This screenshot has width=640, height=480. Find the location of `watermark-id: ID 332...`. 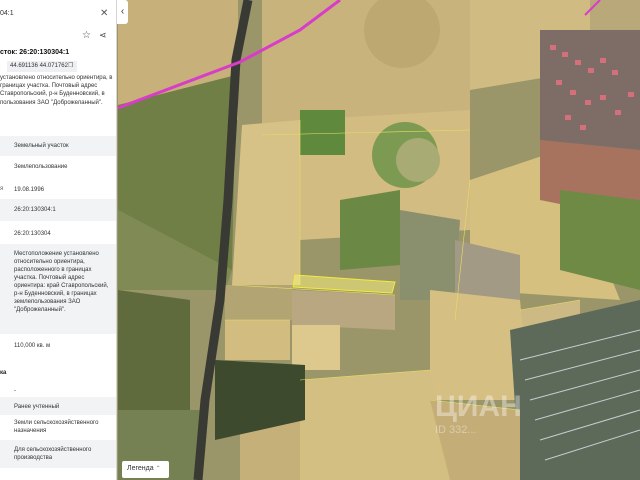

watermark-id: ID 332... is located at coordinates (456, 430).